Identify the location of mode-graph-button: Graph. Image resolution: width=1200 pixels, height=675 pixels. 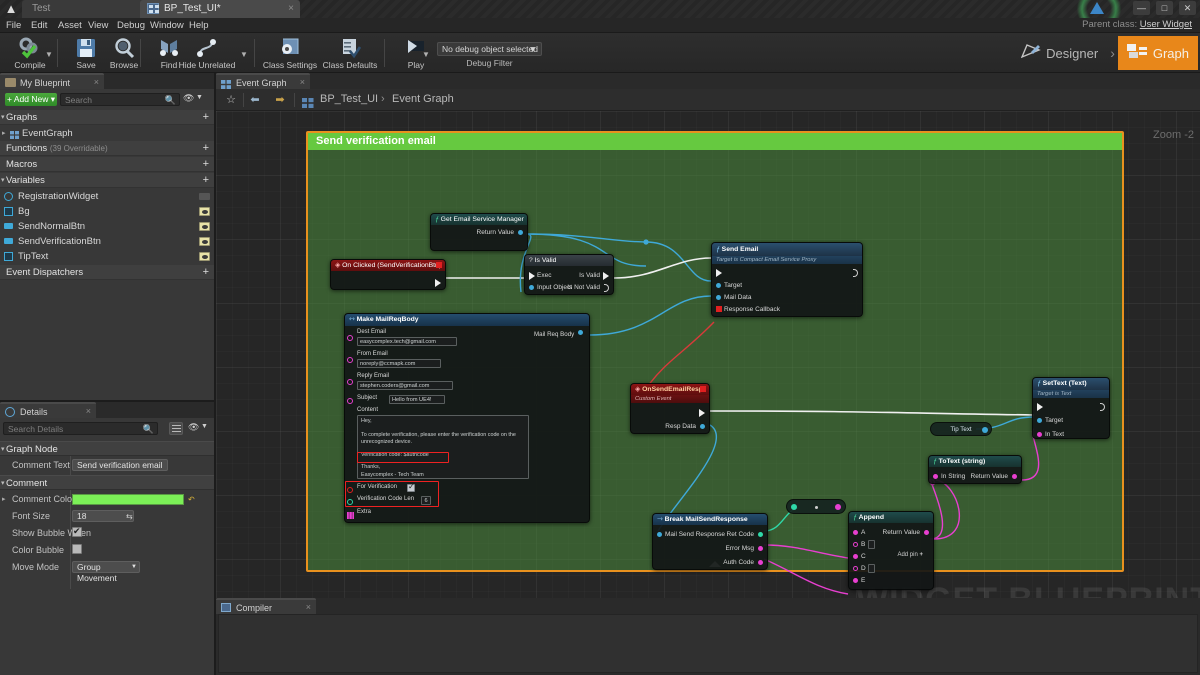
(1157, 53).